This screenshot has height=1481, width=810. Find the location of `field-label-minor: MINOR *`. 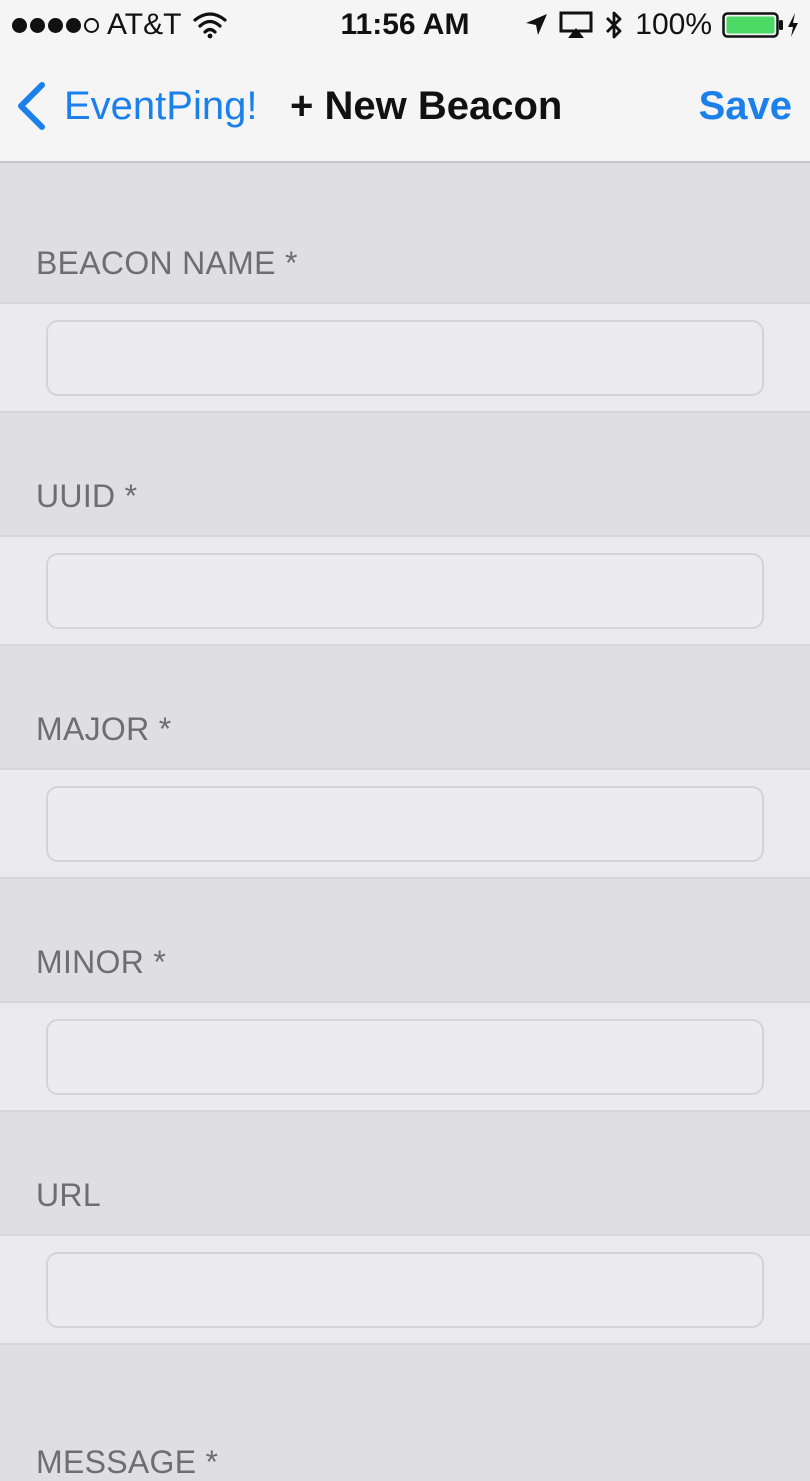

field-label-minor: MINOR * is located at coordinates (101, 962).